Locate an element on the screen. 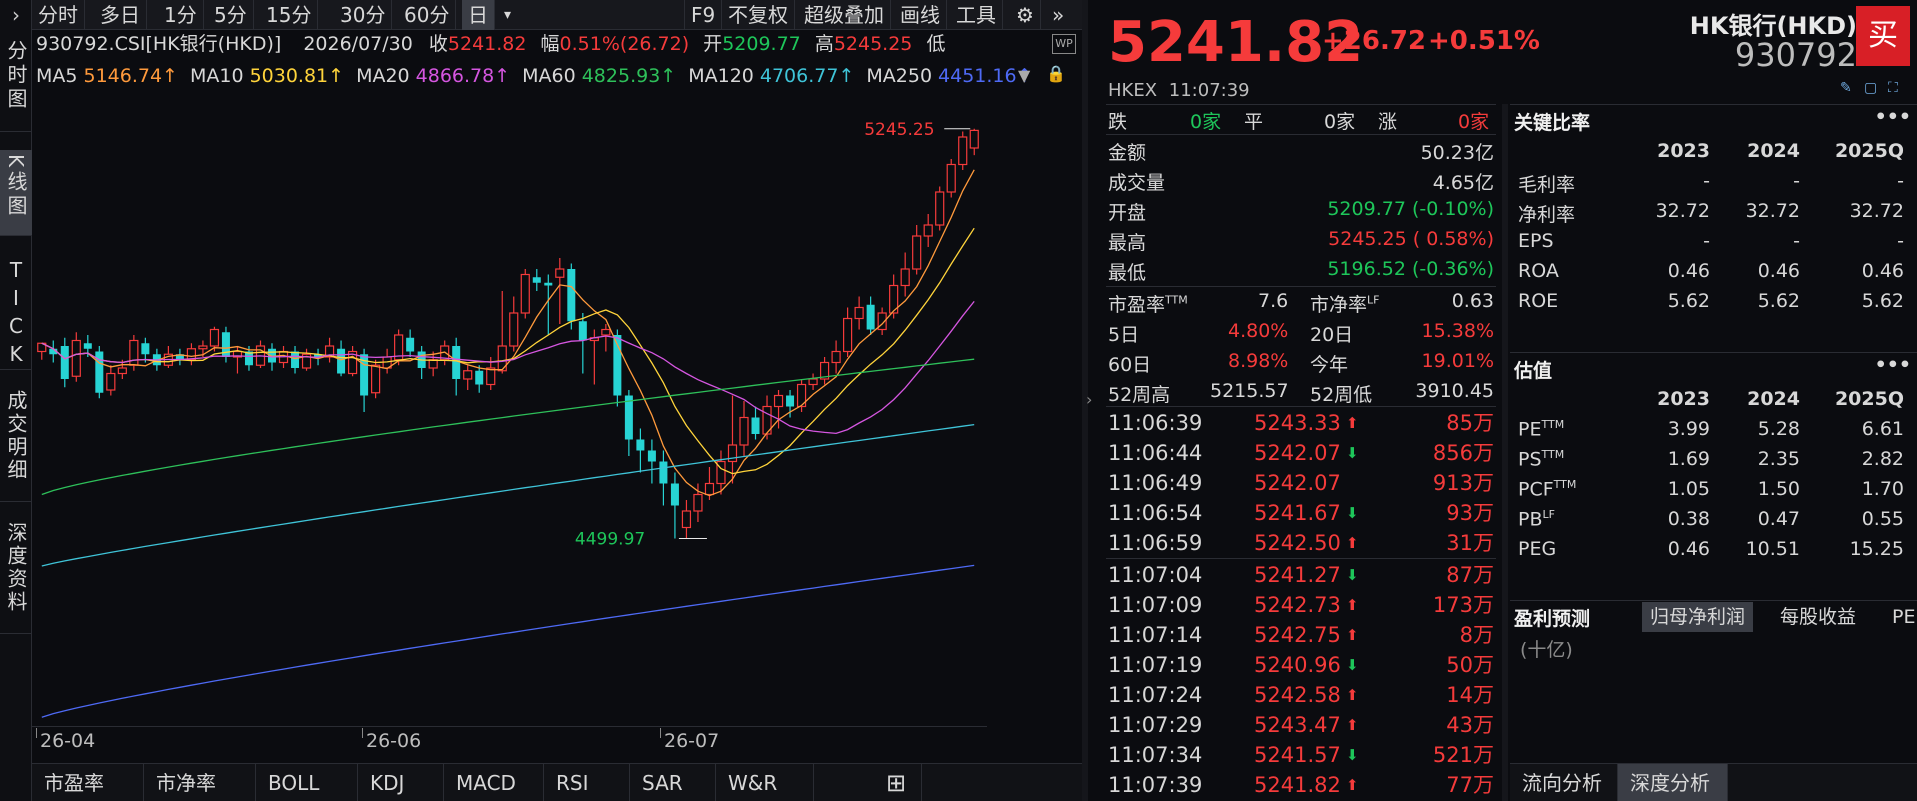 The width and height of the screenshot is (1917, 801). indicator-tab-macd: MACD is located at coordinates (494, 782).